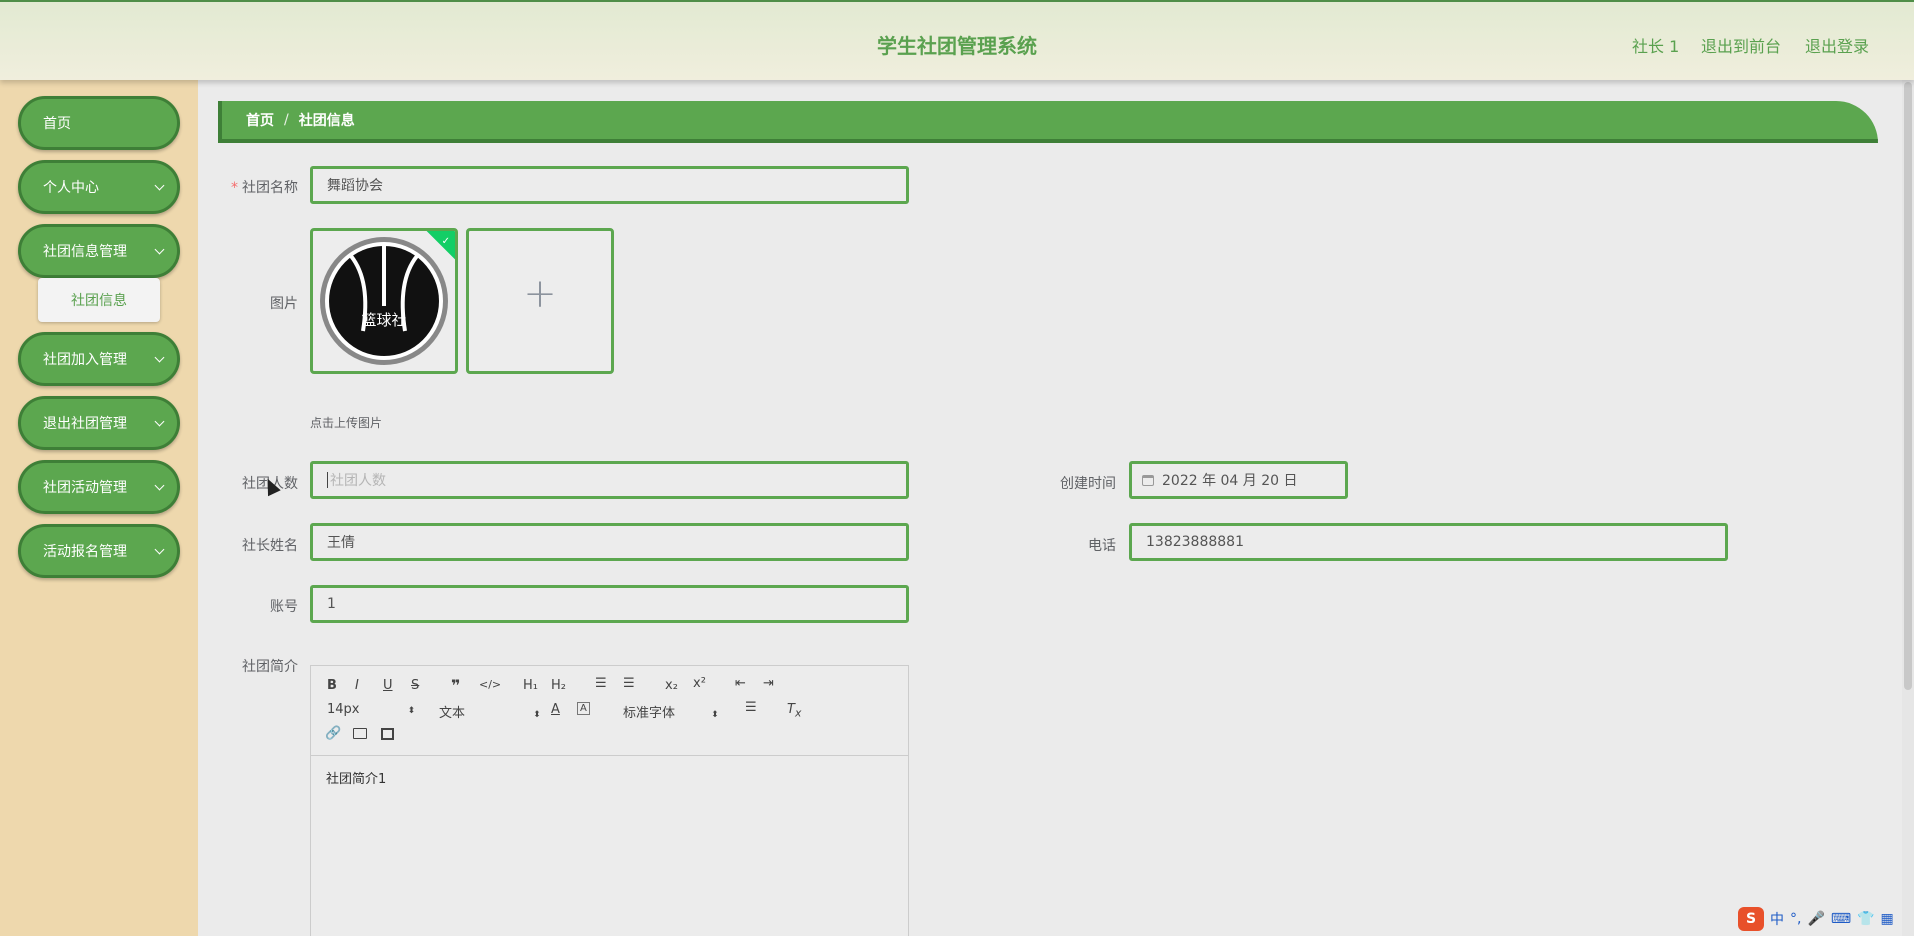 This screenshot has height=936, width=1914. What do you see at coordinates (284, 607) in the screenshot?
I see `account-label: 账号` at bounding box center [284, 607].